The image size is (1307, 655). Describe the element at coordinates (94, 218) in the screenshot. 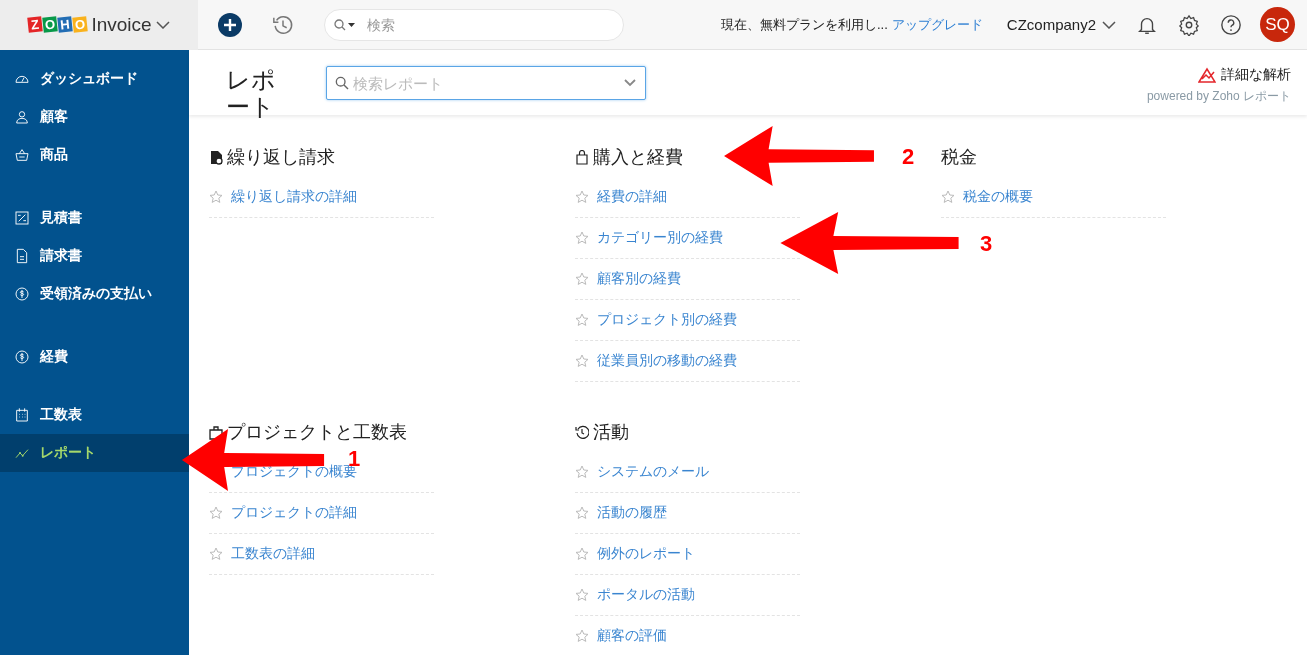

I see `sidebar-item: 見積書` at that location.